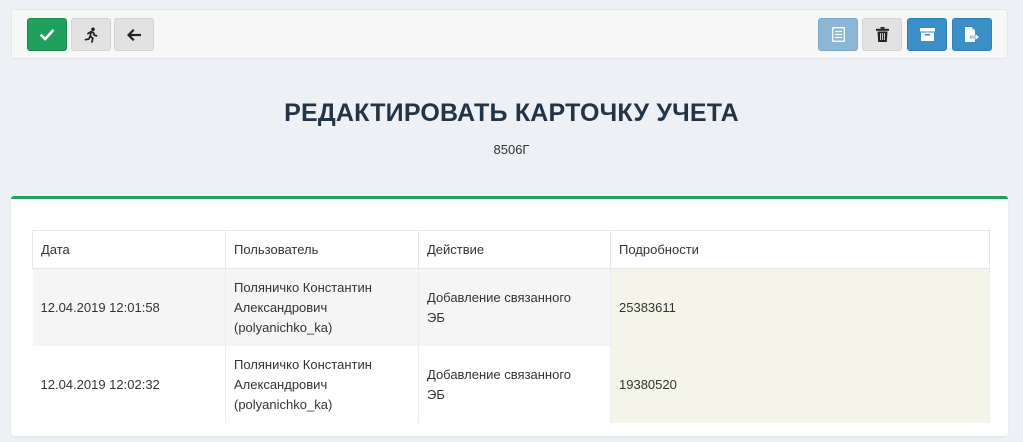 The image size is (1023, 442). I want to click on column-header-user: Пользователь, so click(322, 249).